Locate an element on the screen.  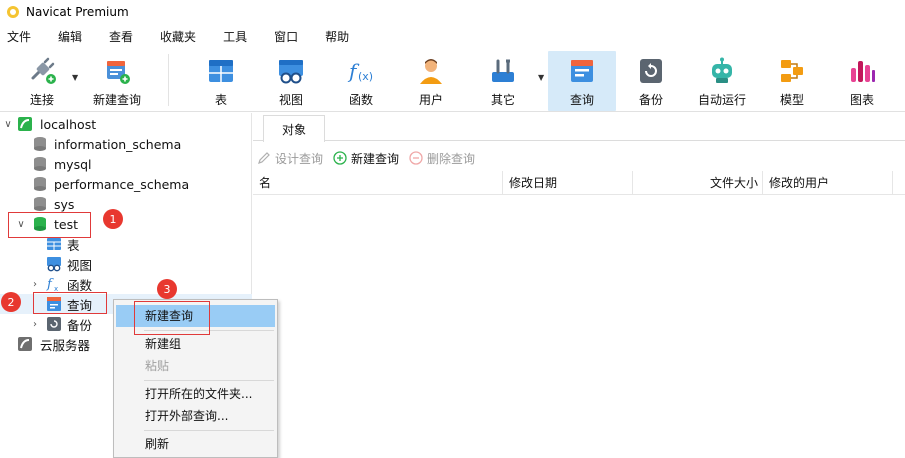
other-button: 其它 is located at coordinates (503, 81).